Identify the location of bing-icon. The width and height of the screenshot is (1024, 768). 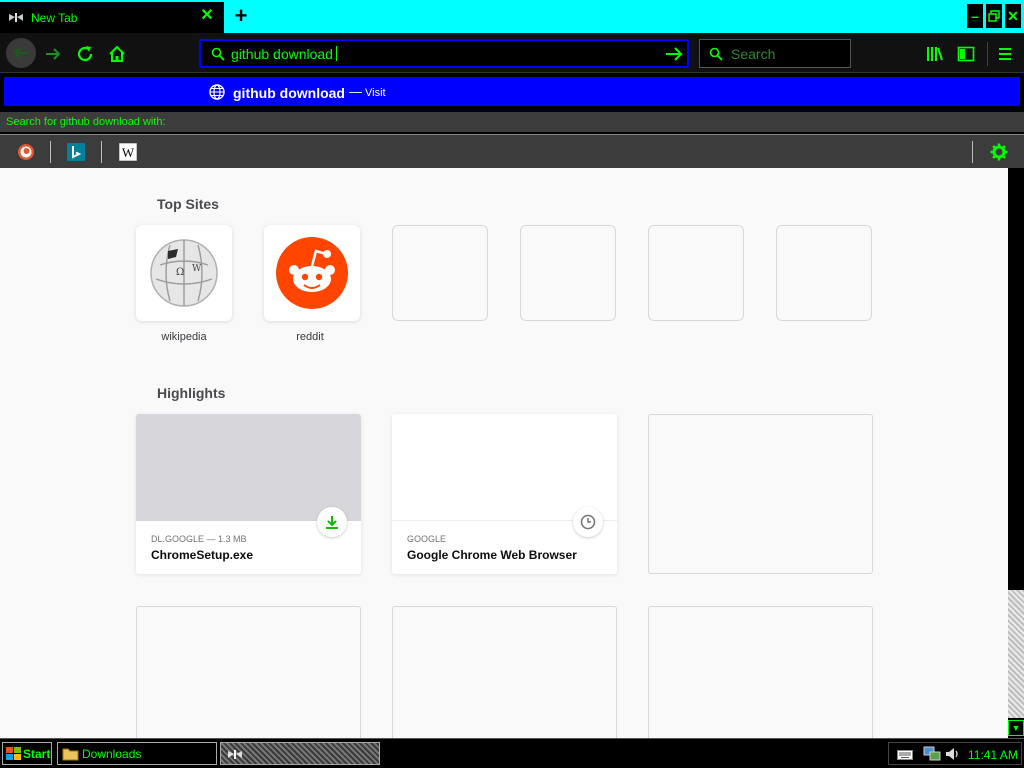
(76, 152).